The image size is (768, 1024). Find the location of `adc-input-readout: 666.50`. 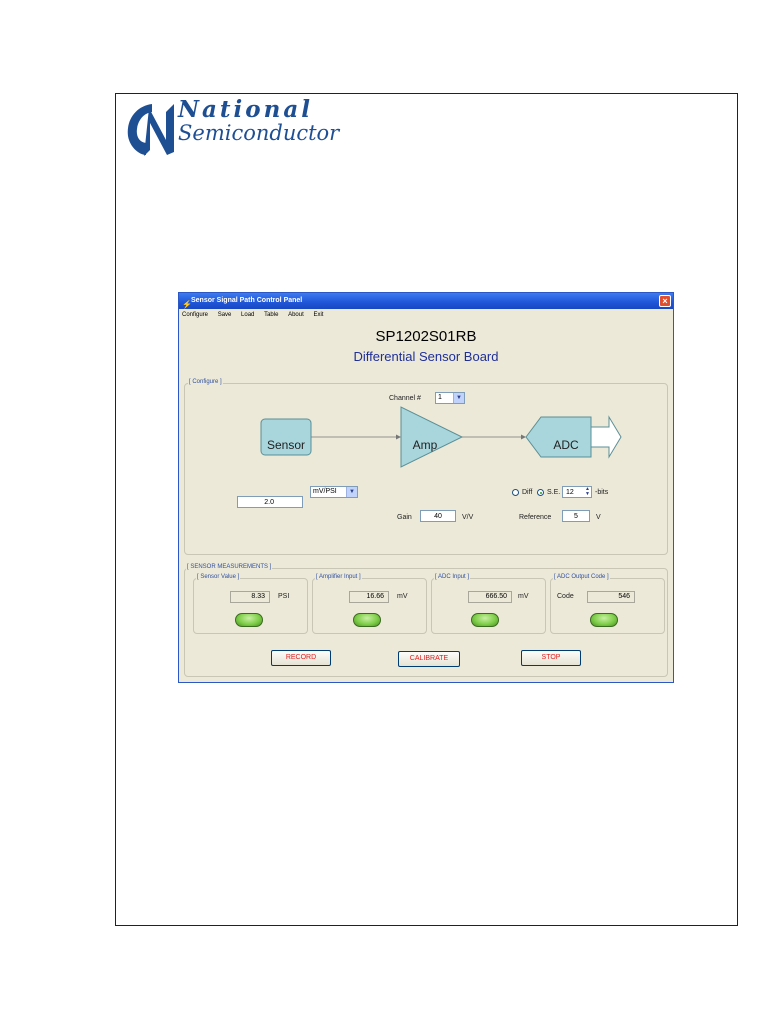

adc-input-readout: 666.50 is located at coordinates (490, 597).